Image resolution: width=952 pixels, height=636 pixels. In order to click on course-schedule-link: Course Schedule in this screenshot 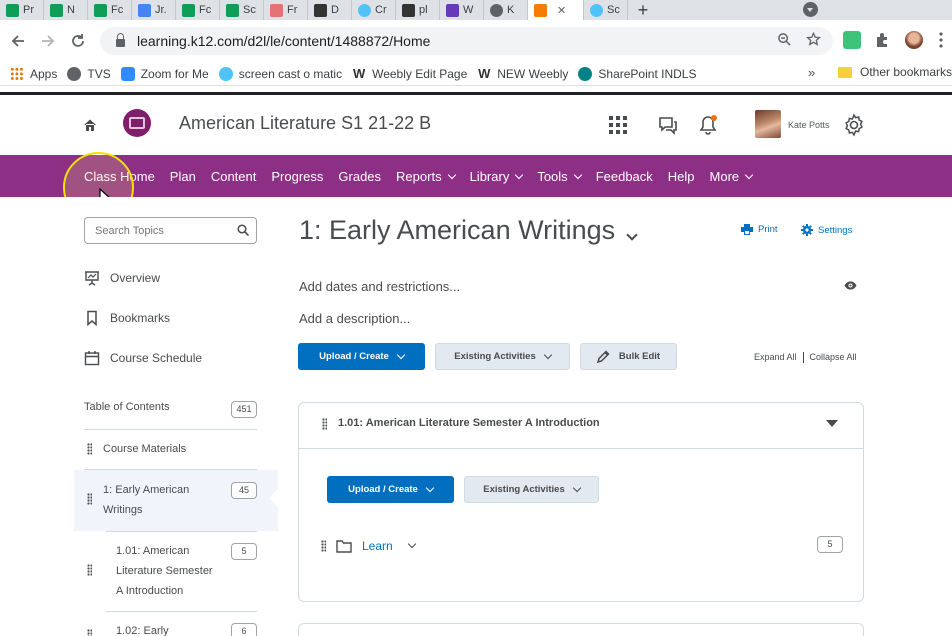, I will do `click(143, 358)`.